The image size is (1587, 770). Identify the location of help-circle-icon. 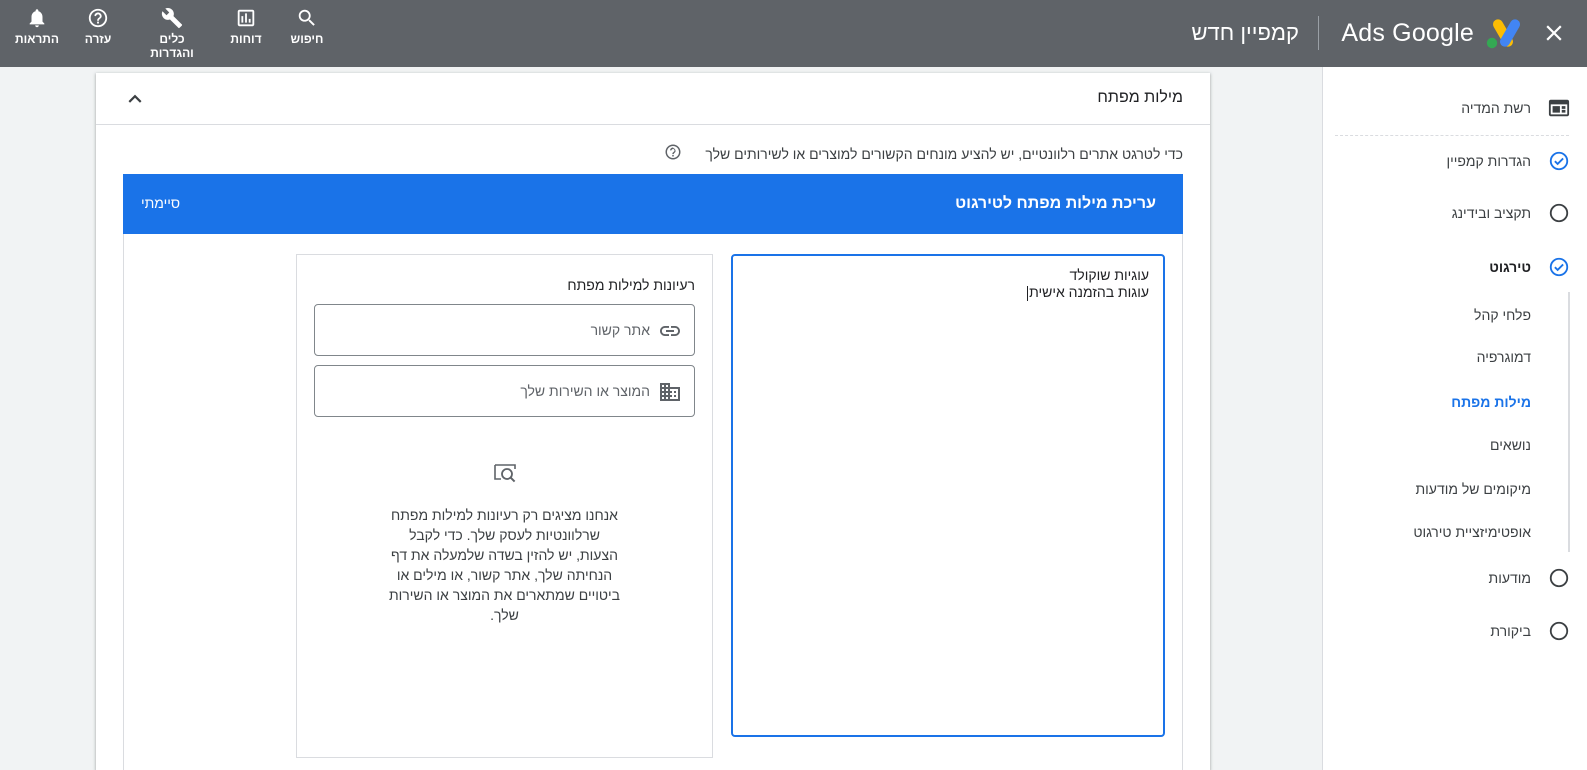
(673, 152).